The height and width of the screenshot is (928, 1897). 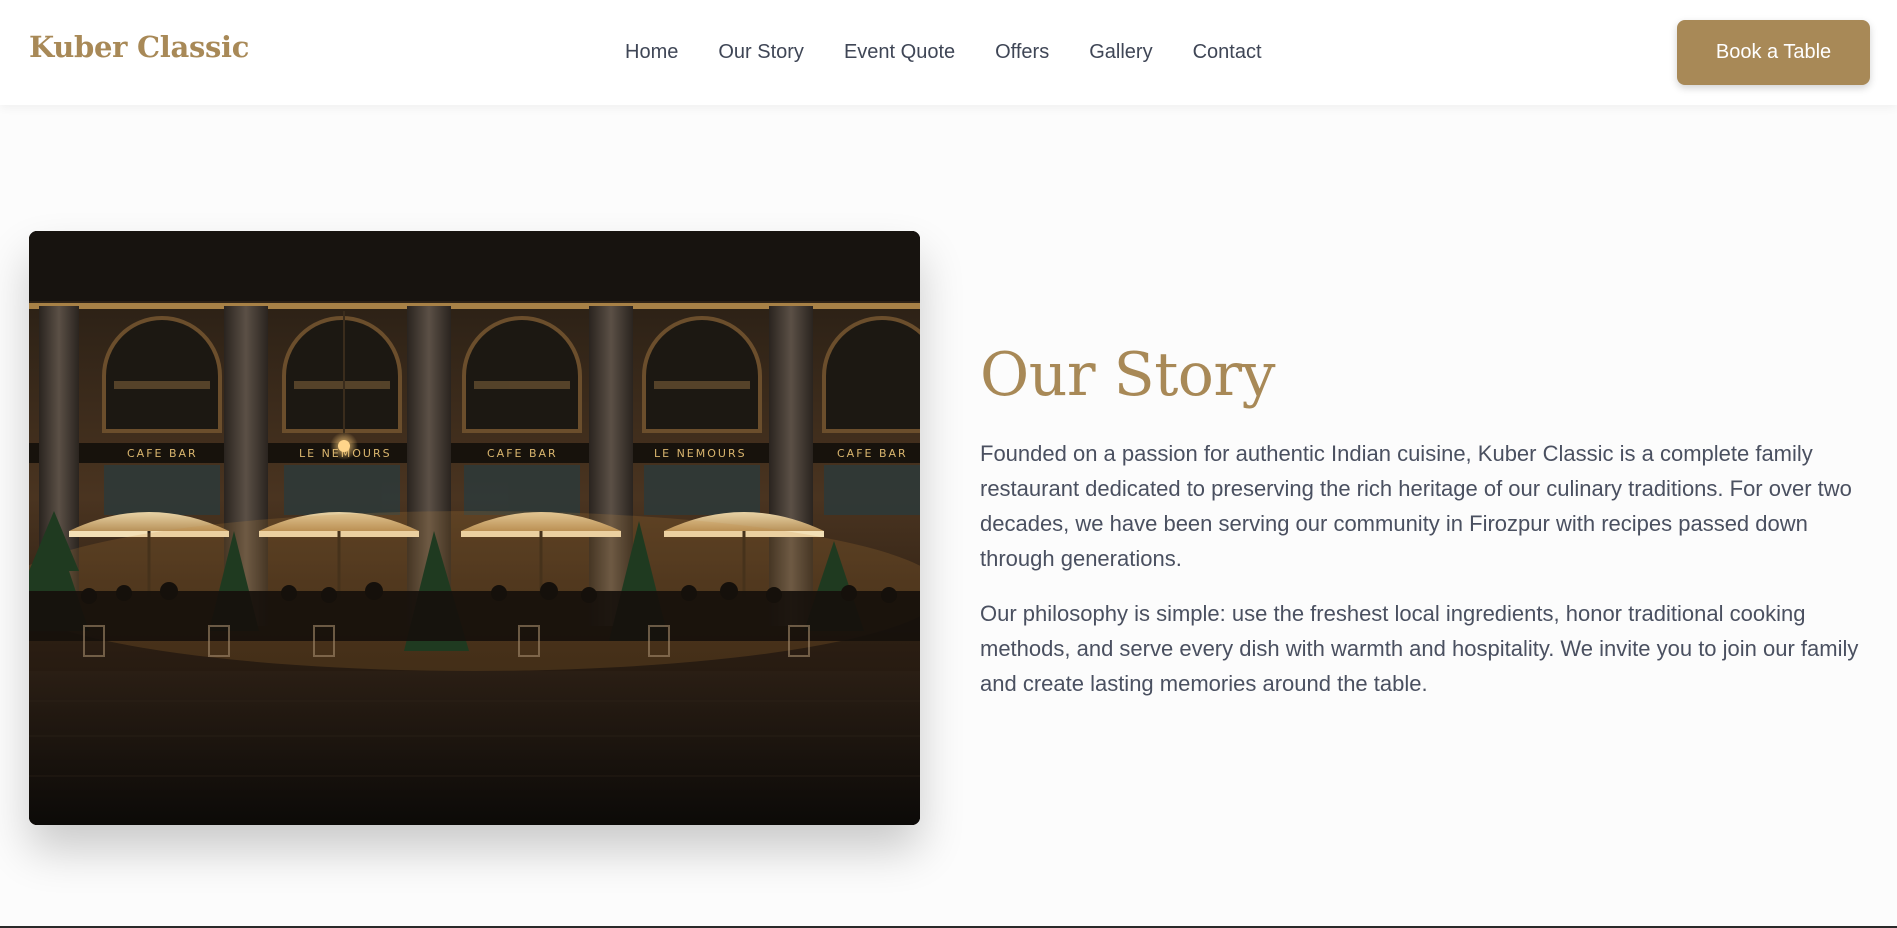 I want to click on nav-link-event-quote: Event Quote, so click(x=899, y=52).